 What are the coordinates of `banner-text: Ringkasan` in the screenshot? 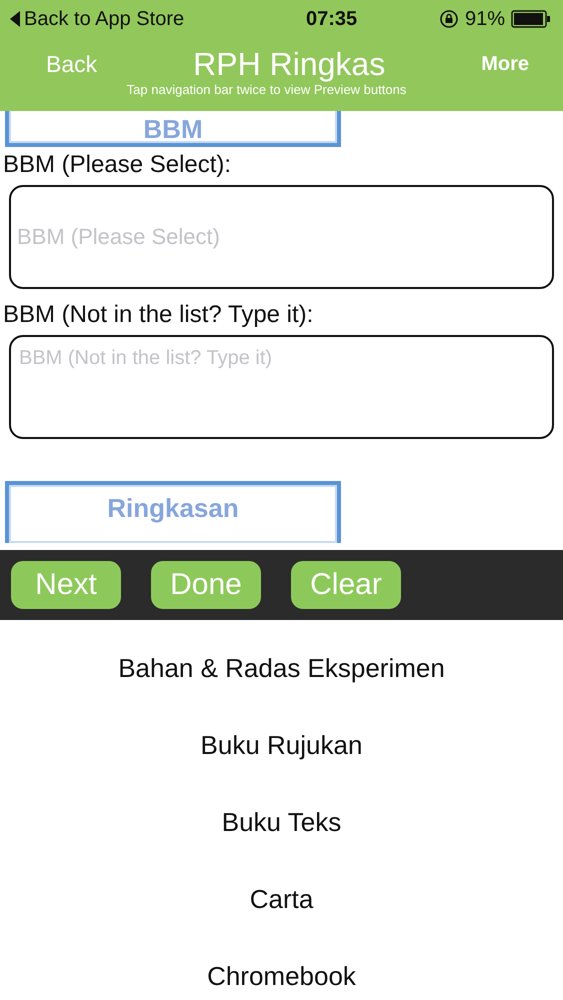 It's located at (173, 508).